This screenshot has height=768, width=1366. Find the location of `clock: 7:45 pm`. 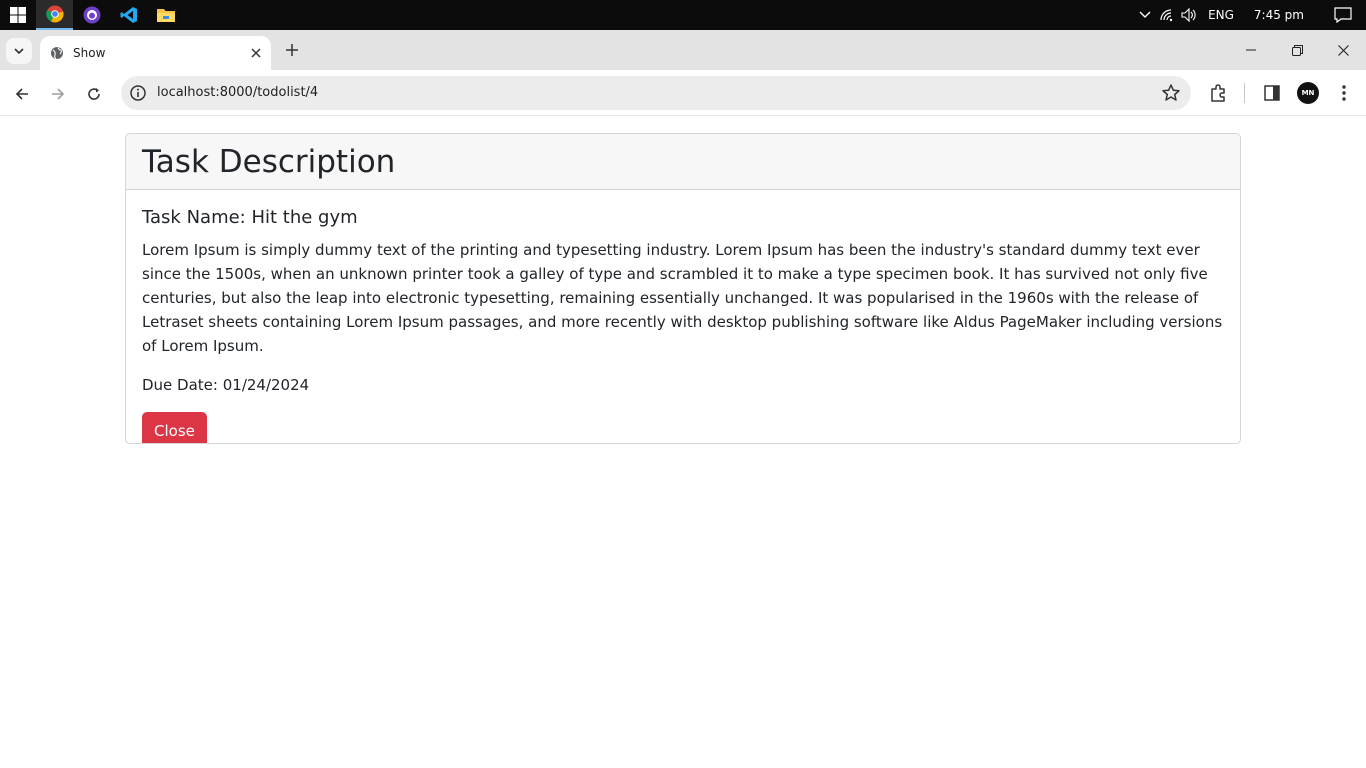

clock: 7:45 pm is located at coordinates (1283, 15).